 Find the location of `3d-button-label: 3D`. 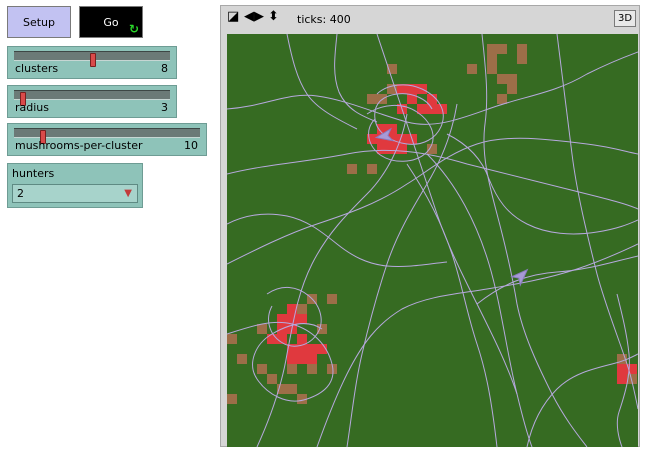

3d-button-label: 3D is located at coordinates (625, 18).